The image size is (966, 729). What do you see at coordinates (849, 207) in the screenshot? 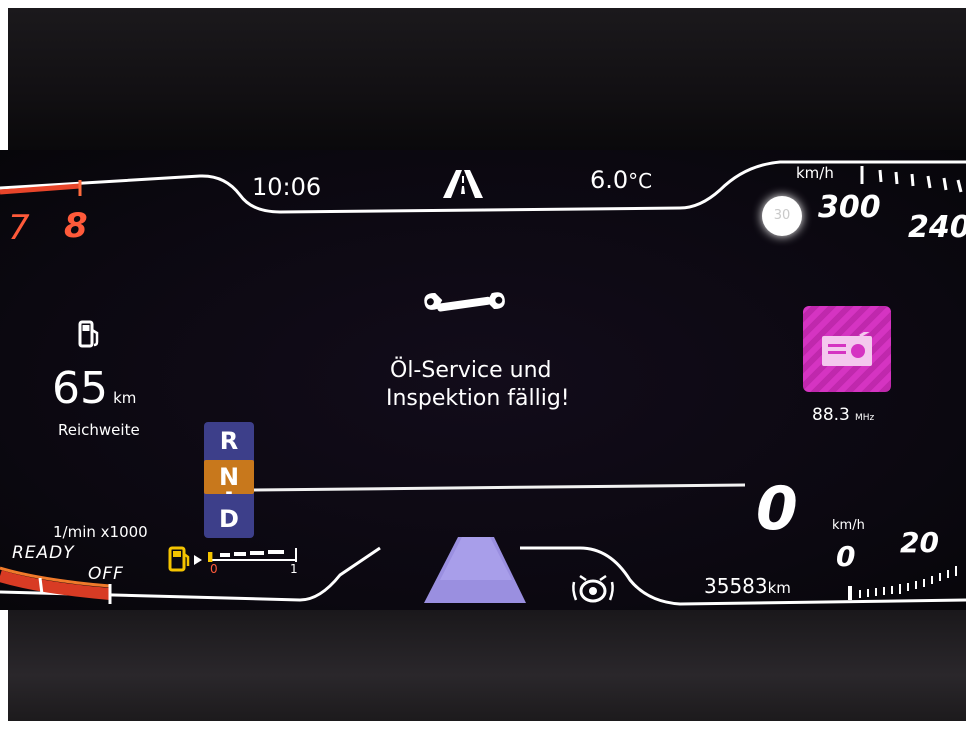
I see `speedo-tick-300: 300` at bounding box center [849, 207].